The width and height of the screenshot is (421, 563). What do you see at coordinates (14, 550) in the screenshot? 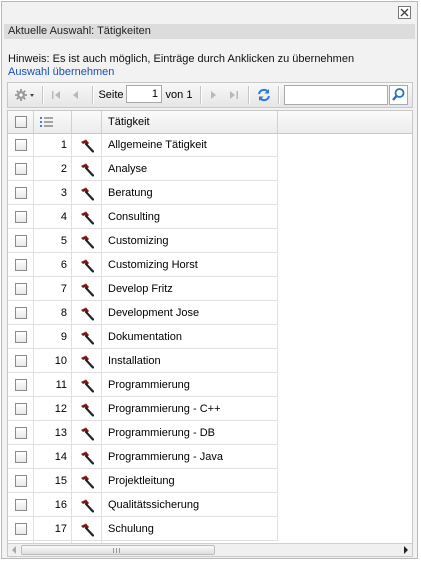
I see `scroll-left-button` at bounding box center [14, 550].